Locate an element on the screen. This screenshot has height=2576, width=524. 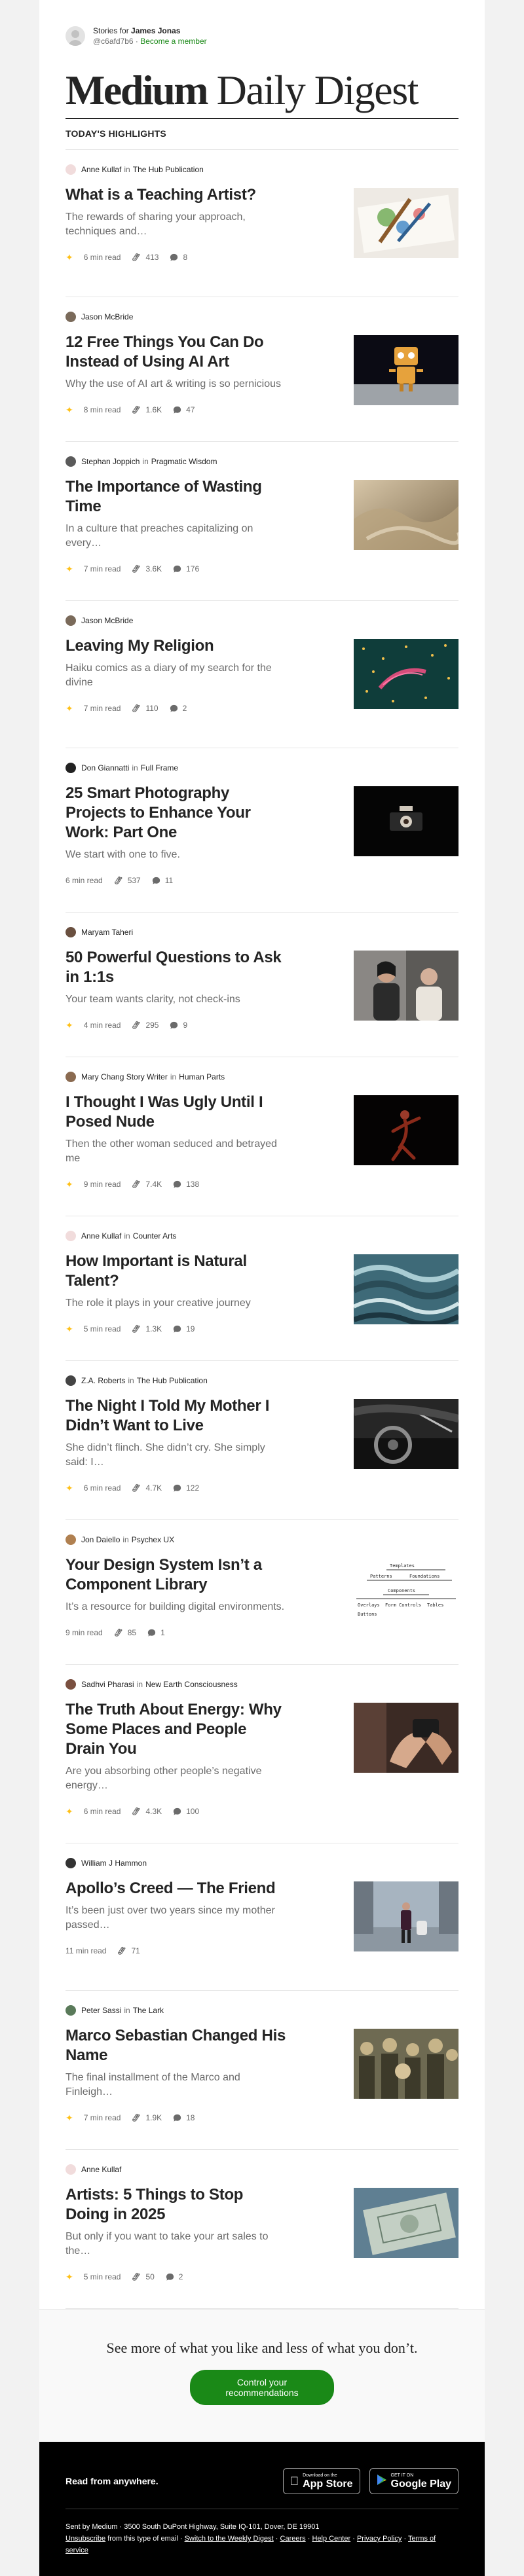
author-name: Z.A. Roberts is located at coordinates (103, 1380).